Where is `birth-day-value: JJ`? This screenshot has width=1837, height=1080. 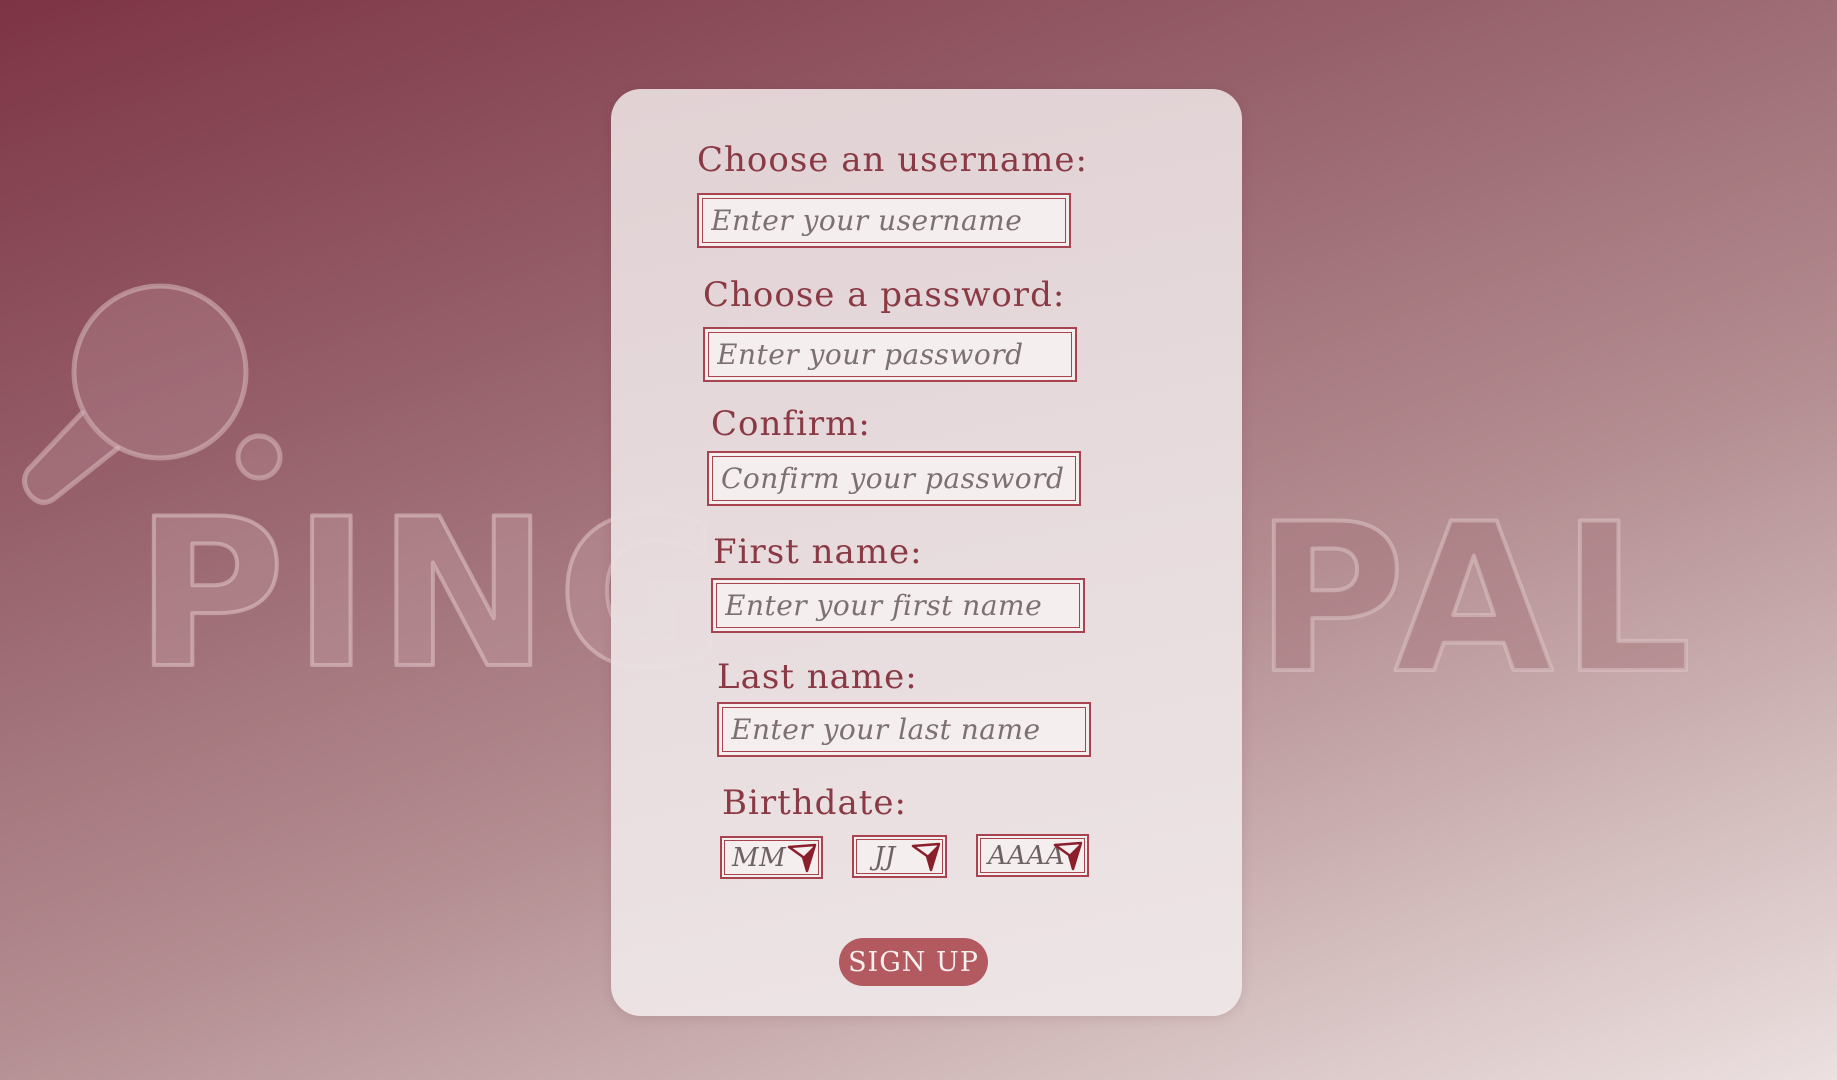
birth-day-value: JJ is located at coordinates (885, 856).